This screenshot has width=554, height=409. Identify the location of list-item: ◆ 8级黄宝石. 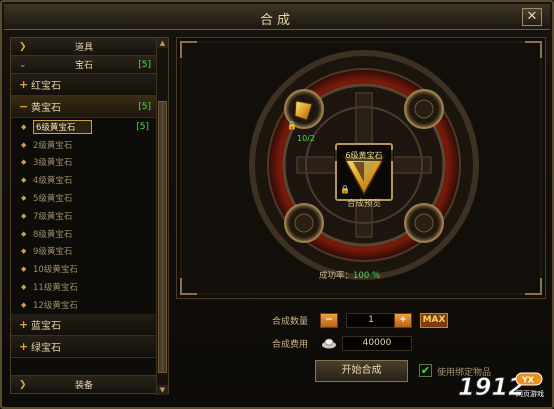
(84, 234).